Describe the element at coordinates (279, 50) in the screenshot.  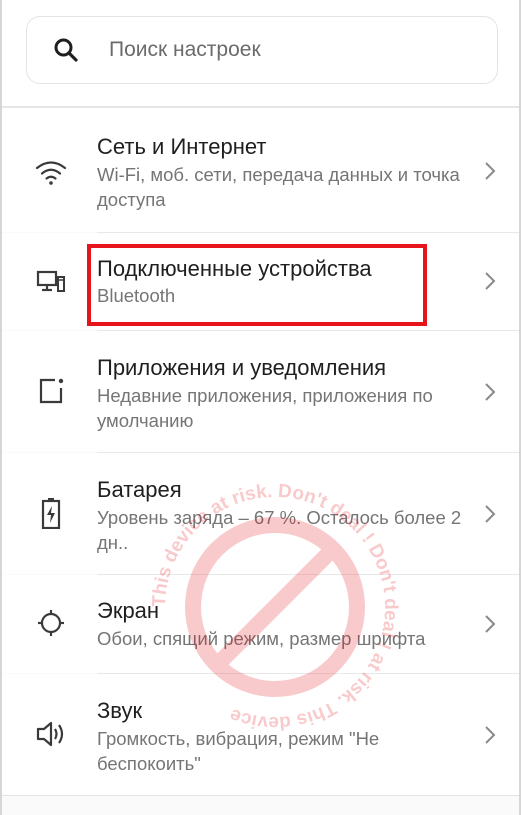
I see `search-input` at that location.